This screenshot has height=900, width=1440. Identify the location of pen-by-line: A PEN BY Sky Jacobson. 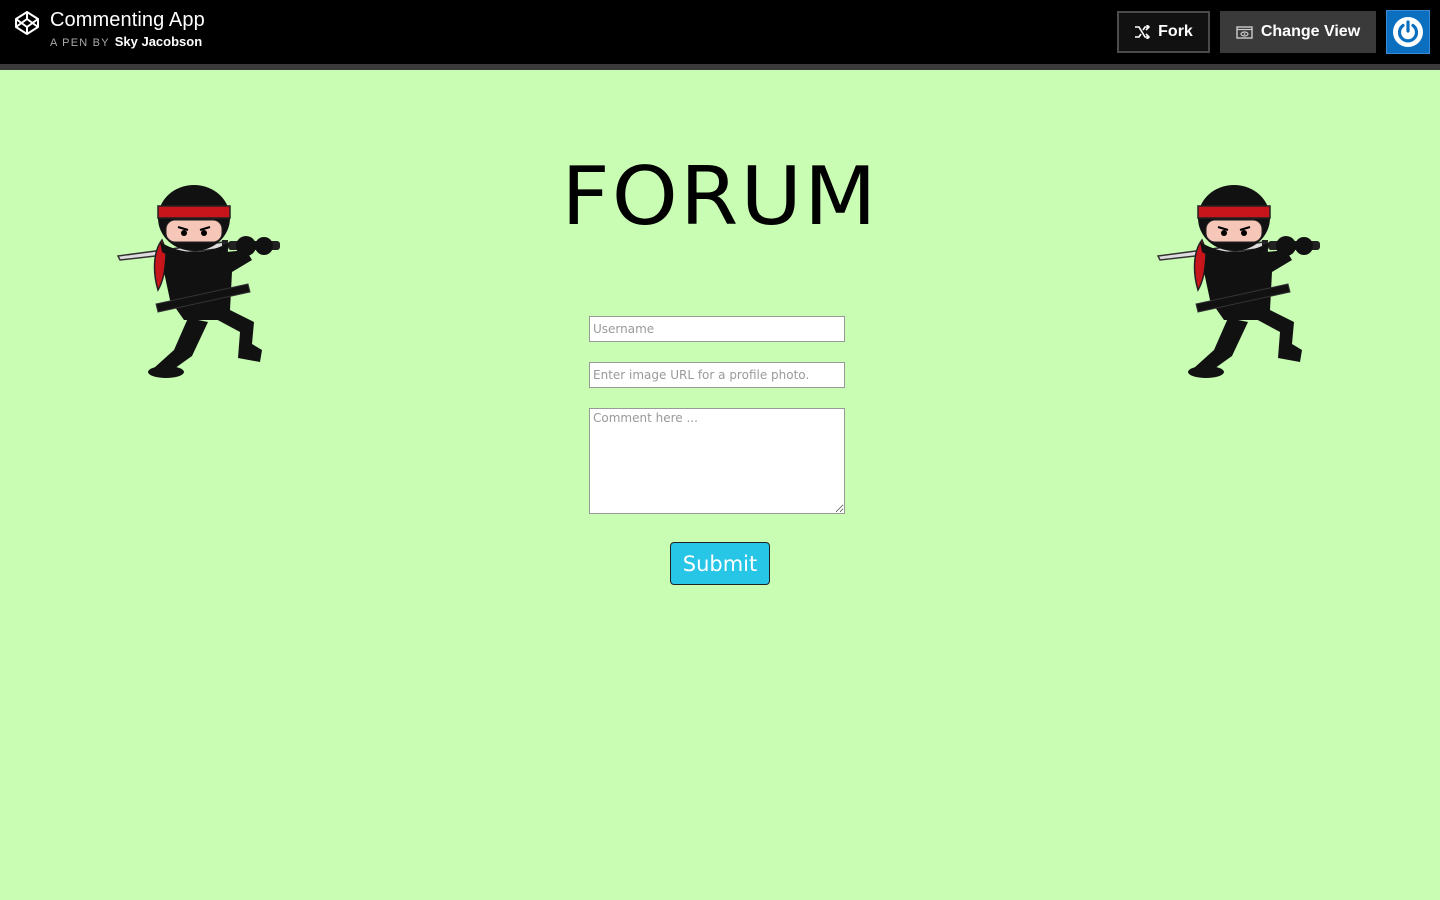
(127, 41).